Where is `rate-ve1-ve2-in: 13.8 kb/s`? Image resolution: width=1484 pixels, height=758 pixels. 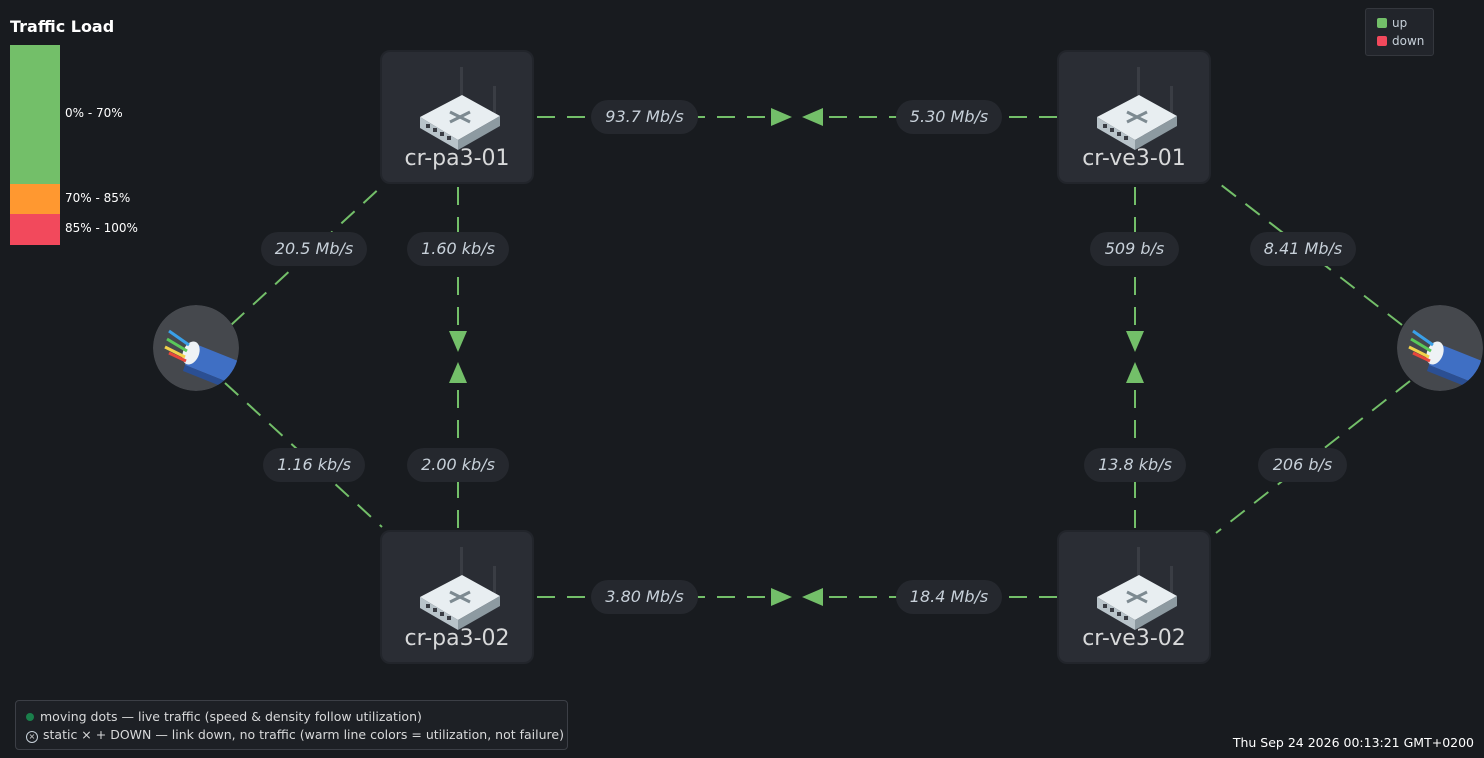
rate-ve1-ve2-in: 13.8 kb/s is located at coordinates (1135, 465).